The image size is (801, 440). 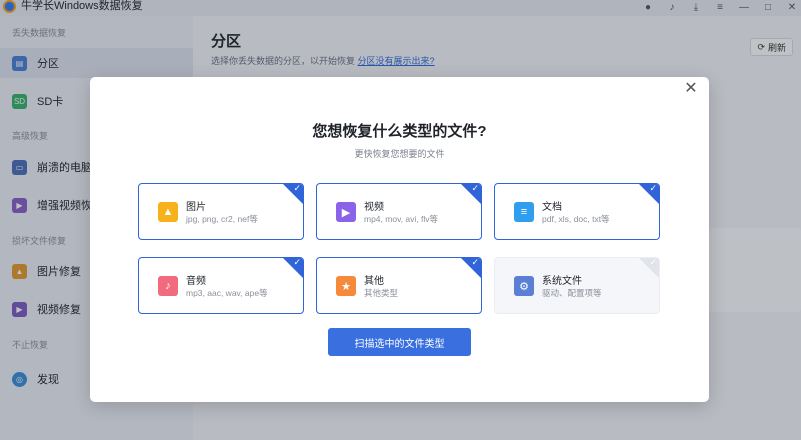 What do you see at coordinates (691, 89) in the screenshot?
I see `close-icon: ✕` at bounding box center [691, 89].